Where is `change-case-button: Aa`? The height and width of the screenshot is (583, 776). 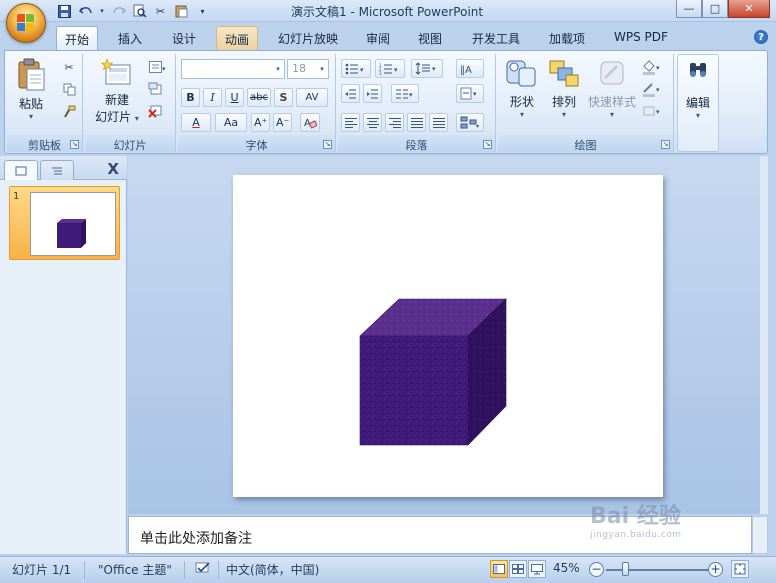
change-case-button: Aa is located at coordinates (231, 122).